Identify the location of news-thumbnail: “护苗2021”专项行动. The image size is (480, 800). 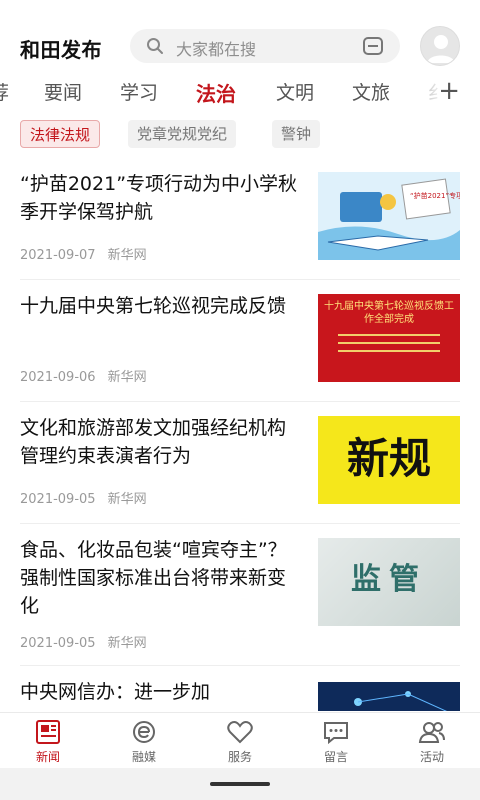
(389, 216).